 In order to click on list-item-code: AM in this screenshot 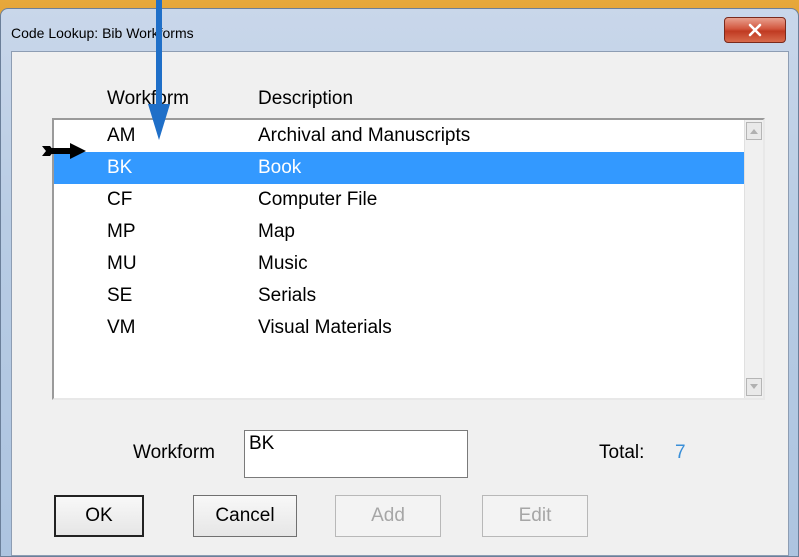, I will do `click(121, 135)`.